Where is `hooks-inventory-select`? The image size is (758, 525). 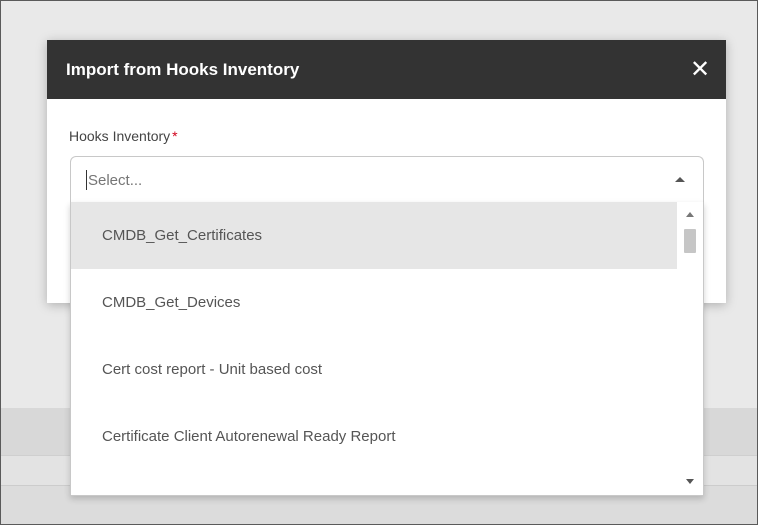 hooks-inventory-select is located at coordinates (387, 179).